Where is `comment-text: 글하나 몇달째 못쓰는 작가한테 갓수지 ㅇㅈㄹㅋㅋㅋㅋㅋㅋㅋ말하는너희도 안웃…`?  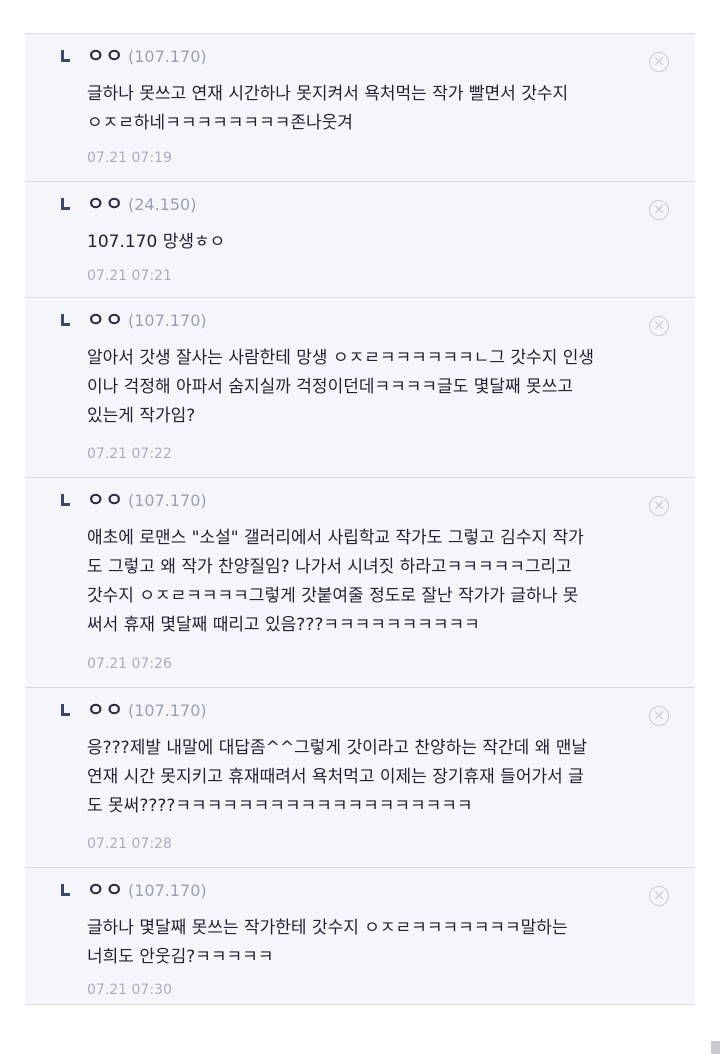
comment-text: 글하나 몇달째 못쓰는 작가한테 갓수지 ㅇㅈㄹㅋㅋㅋㅋㅋㅋㅋ말하는너희도 안웃… is located at coordinates (383, 943).